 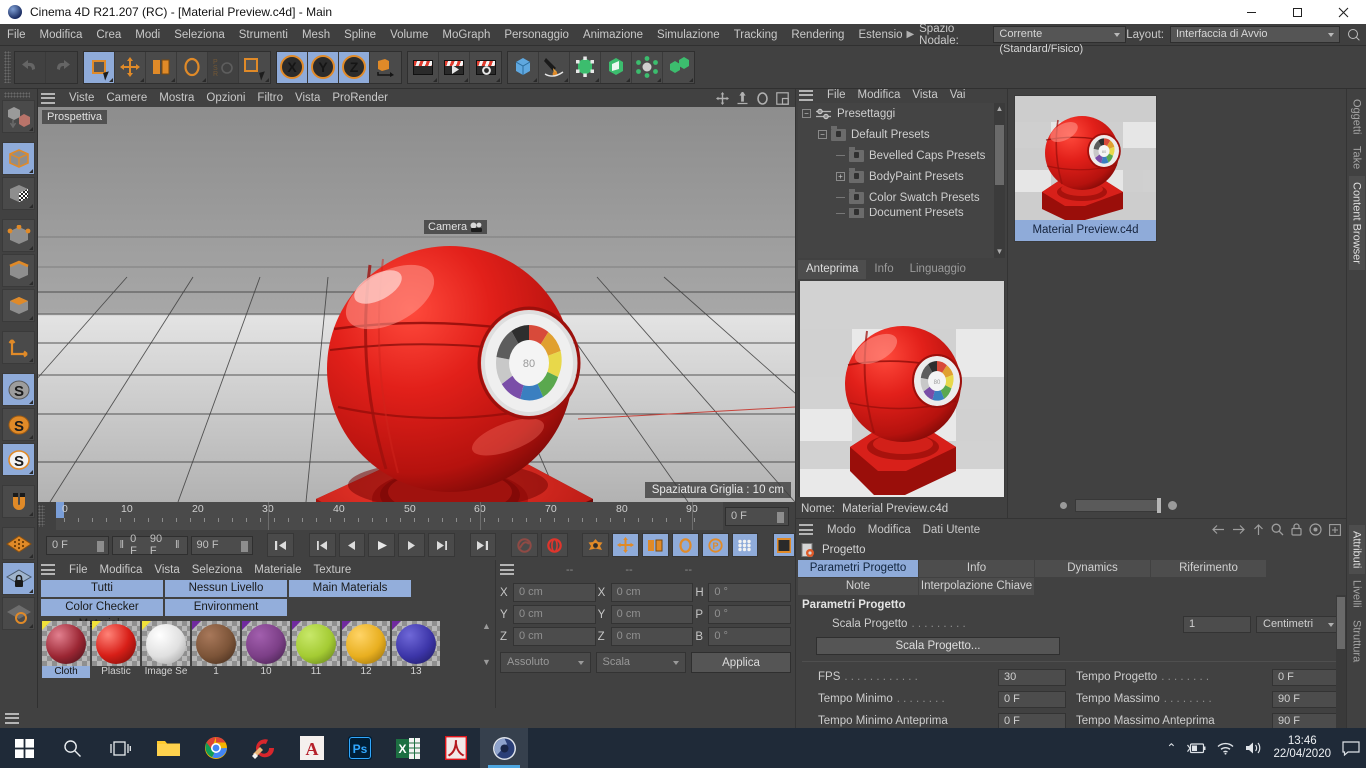 What do you see at coordinates (18, 459) in the screenshot?
I see `workplane-snap-button: S` at bounding box center [18, 459].